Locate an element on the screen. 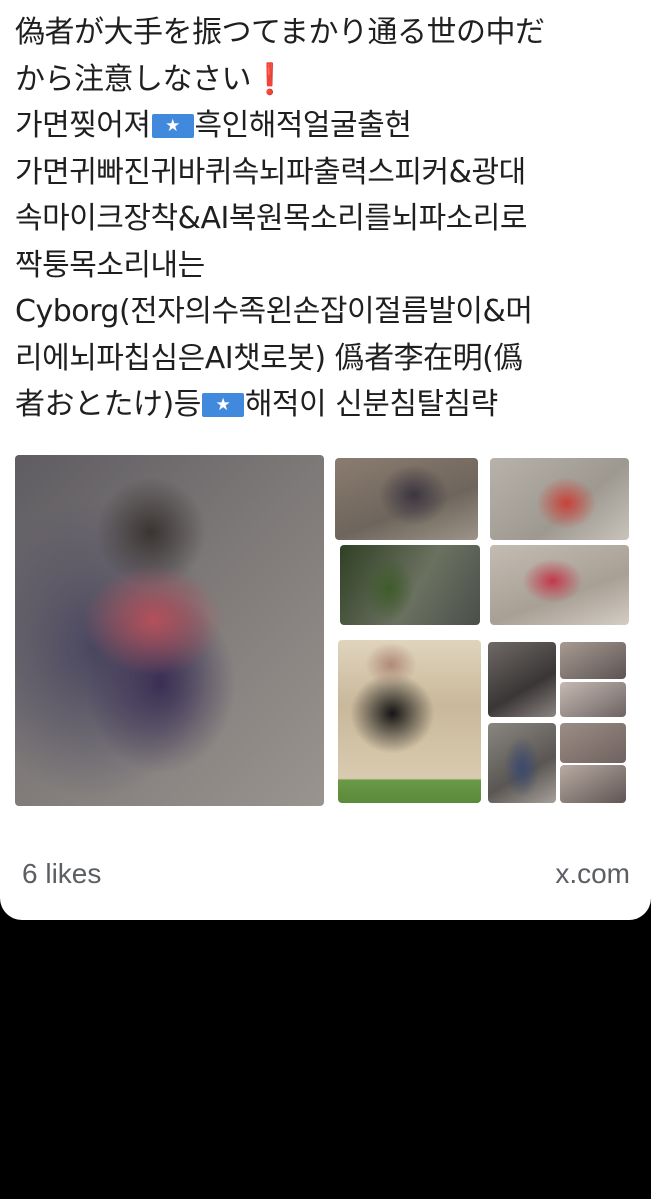 The width and height of the screenshot is (651, 1199). post-line: 偽者が大手を振つてまかり通る世の中だ is located at coordinates (327, 33).